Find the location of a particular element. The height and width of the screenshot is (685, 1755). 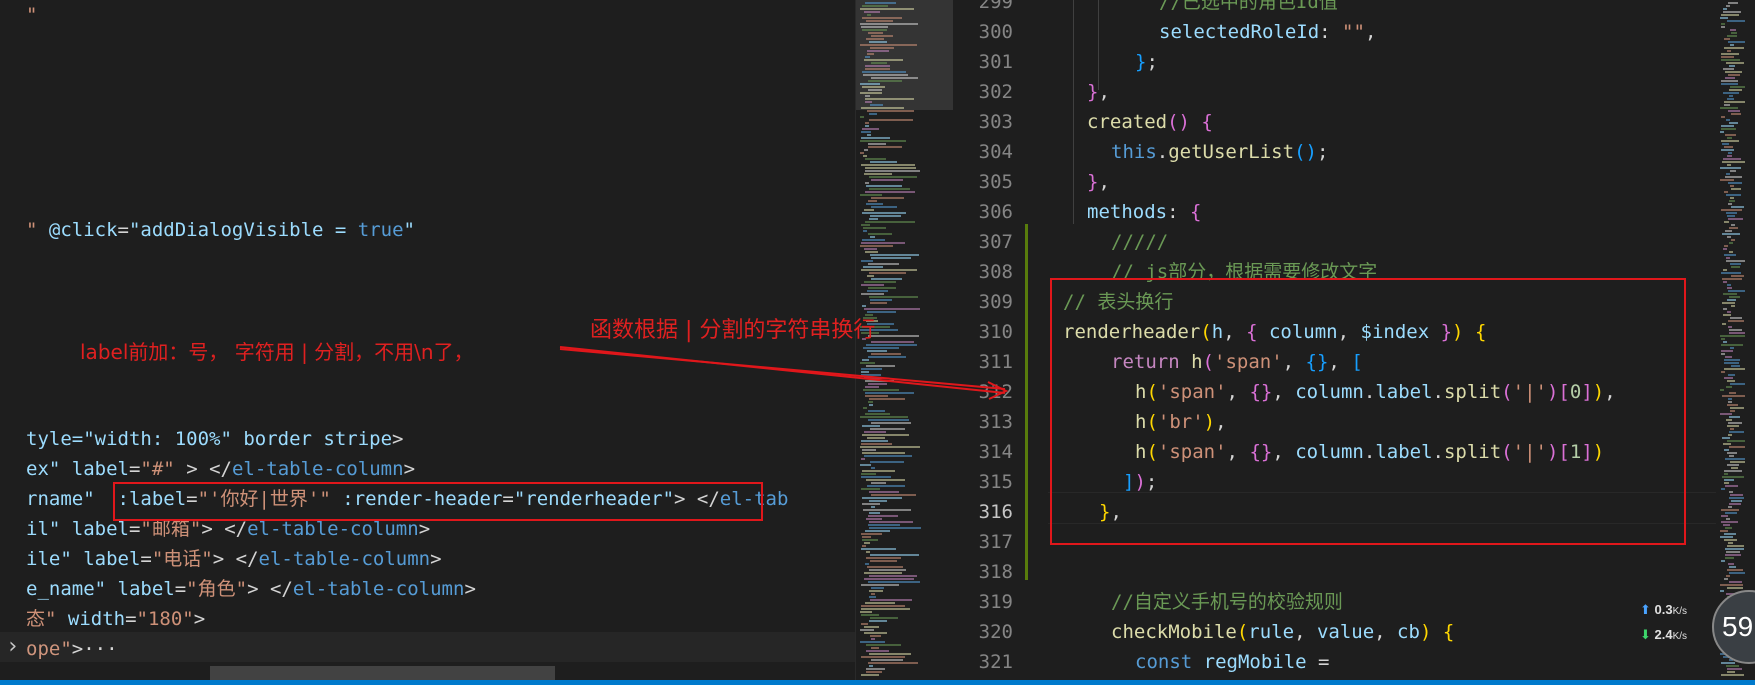

highlight-box-left is located at coordinates (438, 501).